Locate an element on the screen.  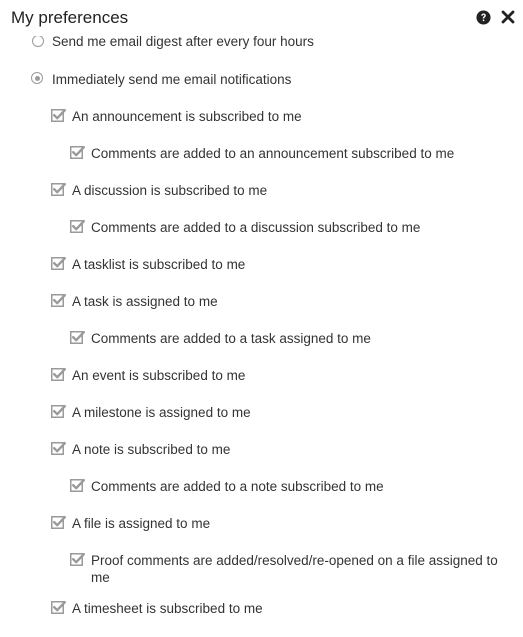
notification-label: An event is subscribed to me is located at coordinates (159, 375).